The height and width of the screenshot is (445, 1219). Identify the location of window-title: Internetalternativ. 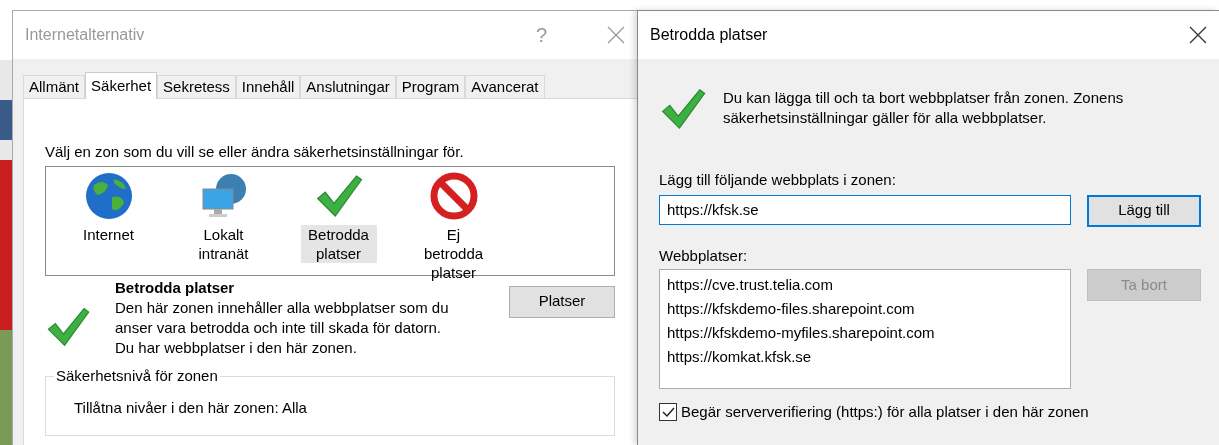
(85, 35).